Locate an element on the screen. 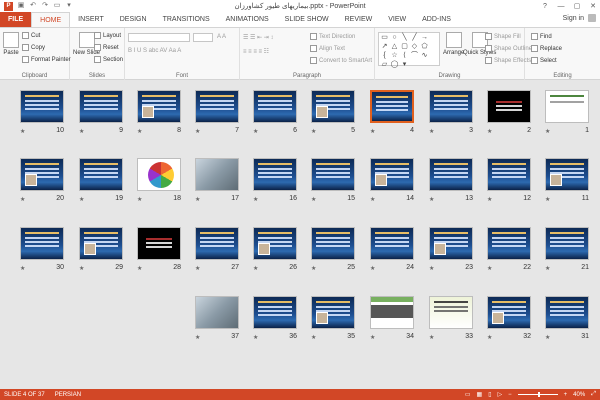  text-direction-button: Text Direction is located at coordinates (332, 36).